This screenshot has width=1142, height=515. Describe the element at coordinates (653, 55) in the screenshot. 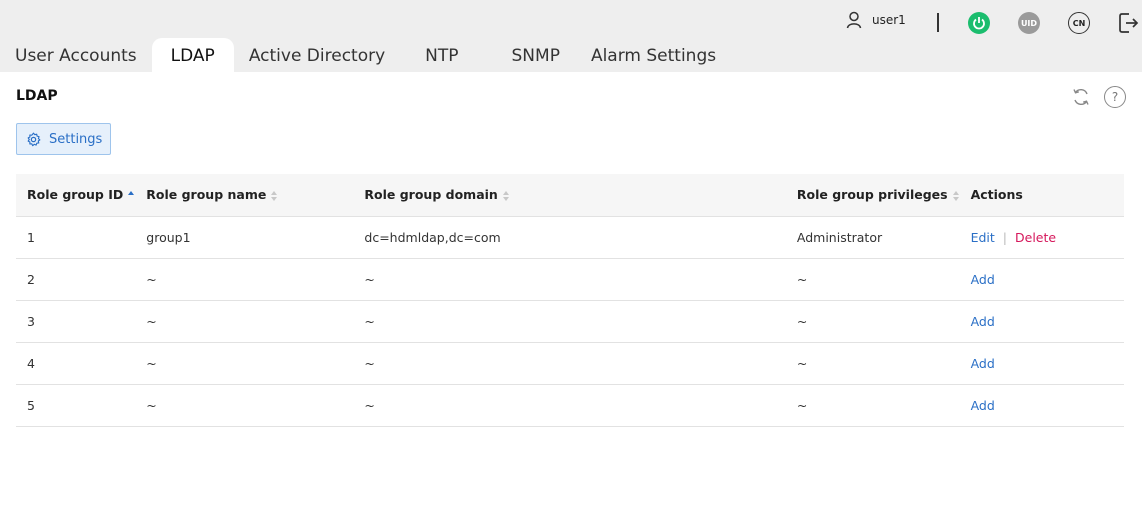

I see `tab-alarm-settings: Alarm Settings` at that location.